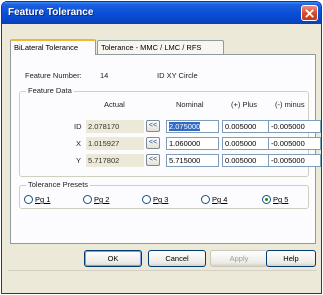 This screenshot has height=295, width=323. Describe the element at coordinates (190, 104) in the screenshot. I see `nominal-header: Nominal` at that location.